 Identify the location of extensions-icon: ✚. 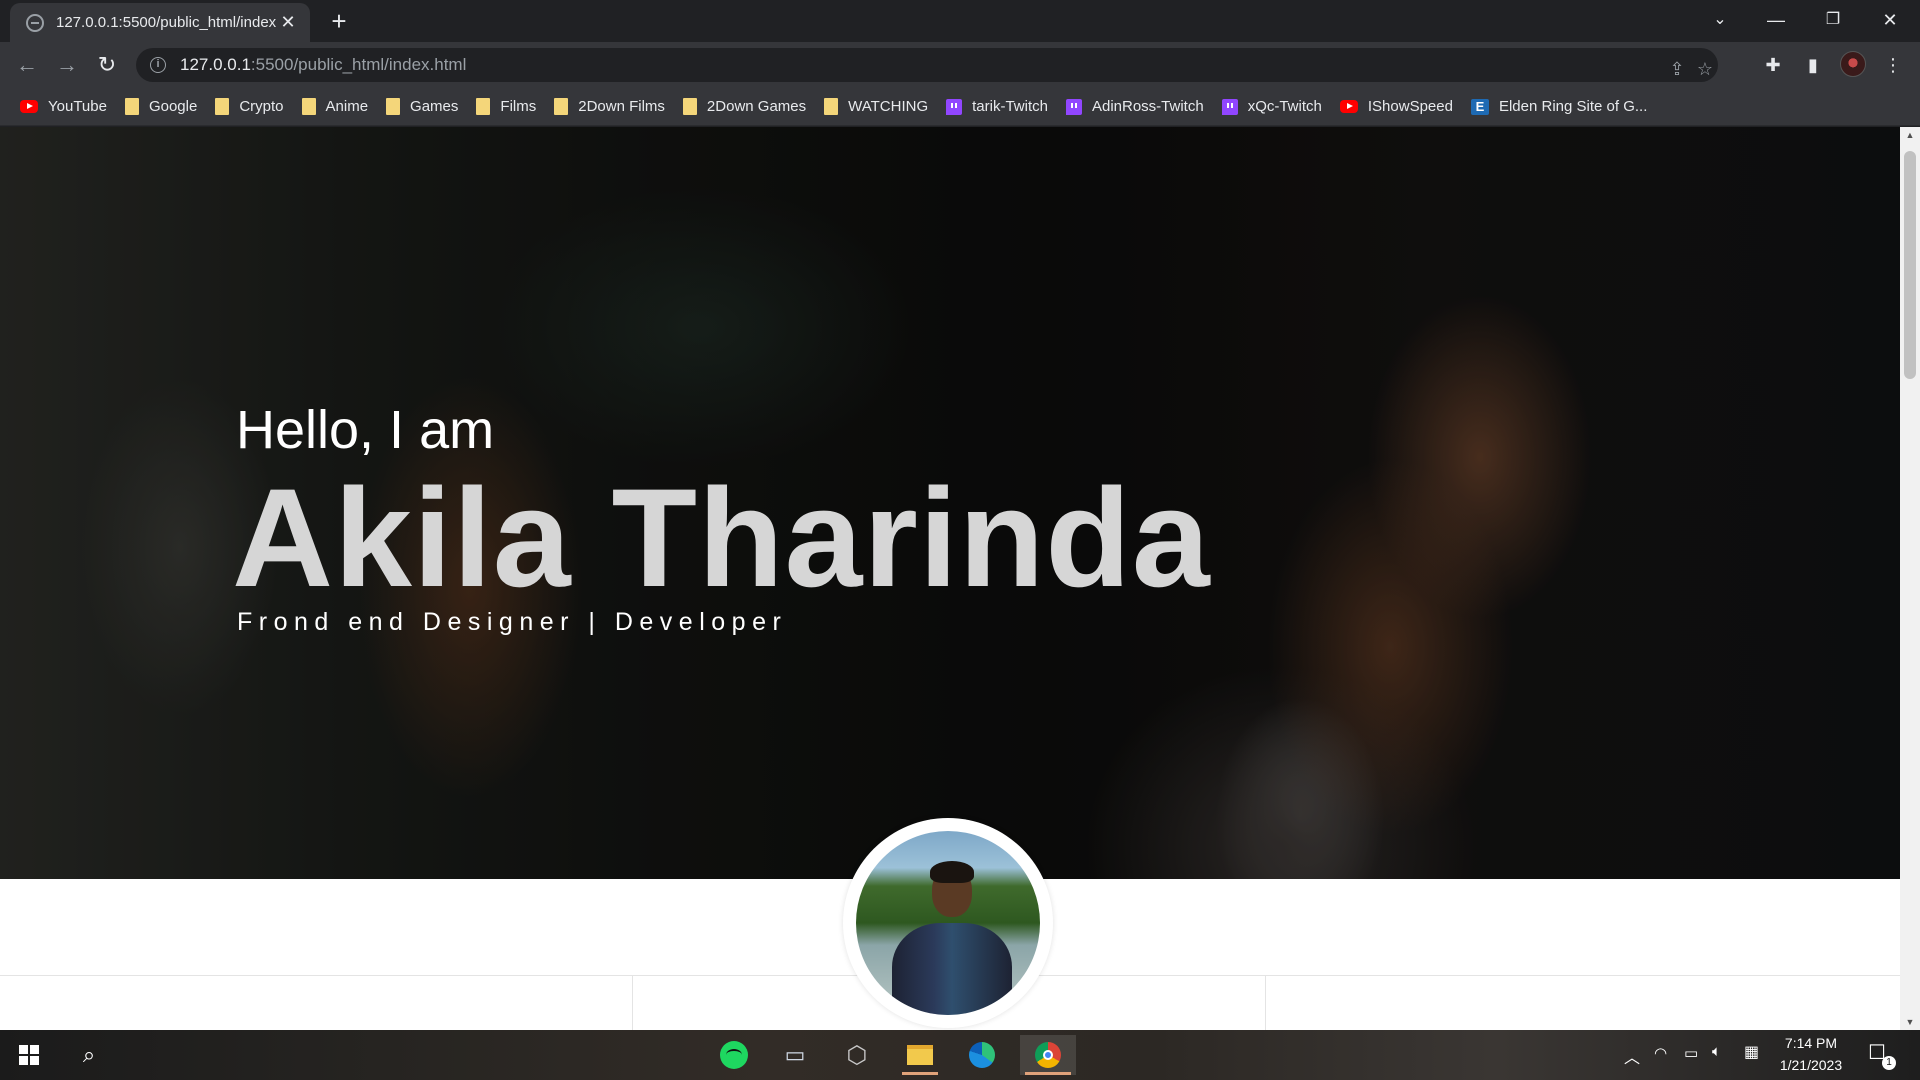
(1773, 65).